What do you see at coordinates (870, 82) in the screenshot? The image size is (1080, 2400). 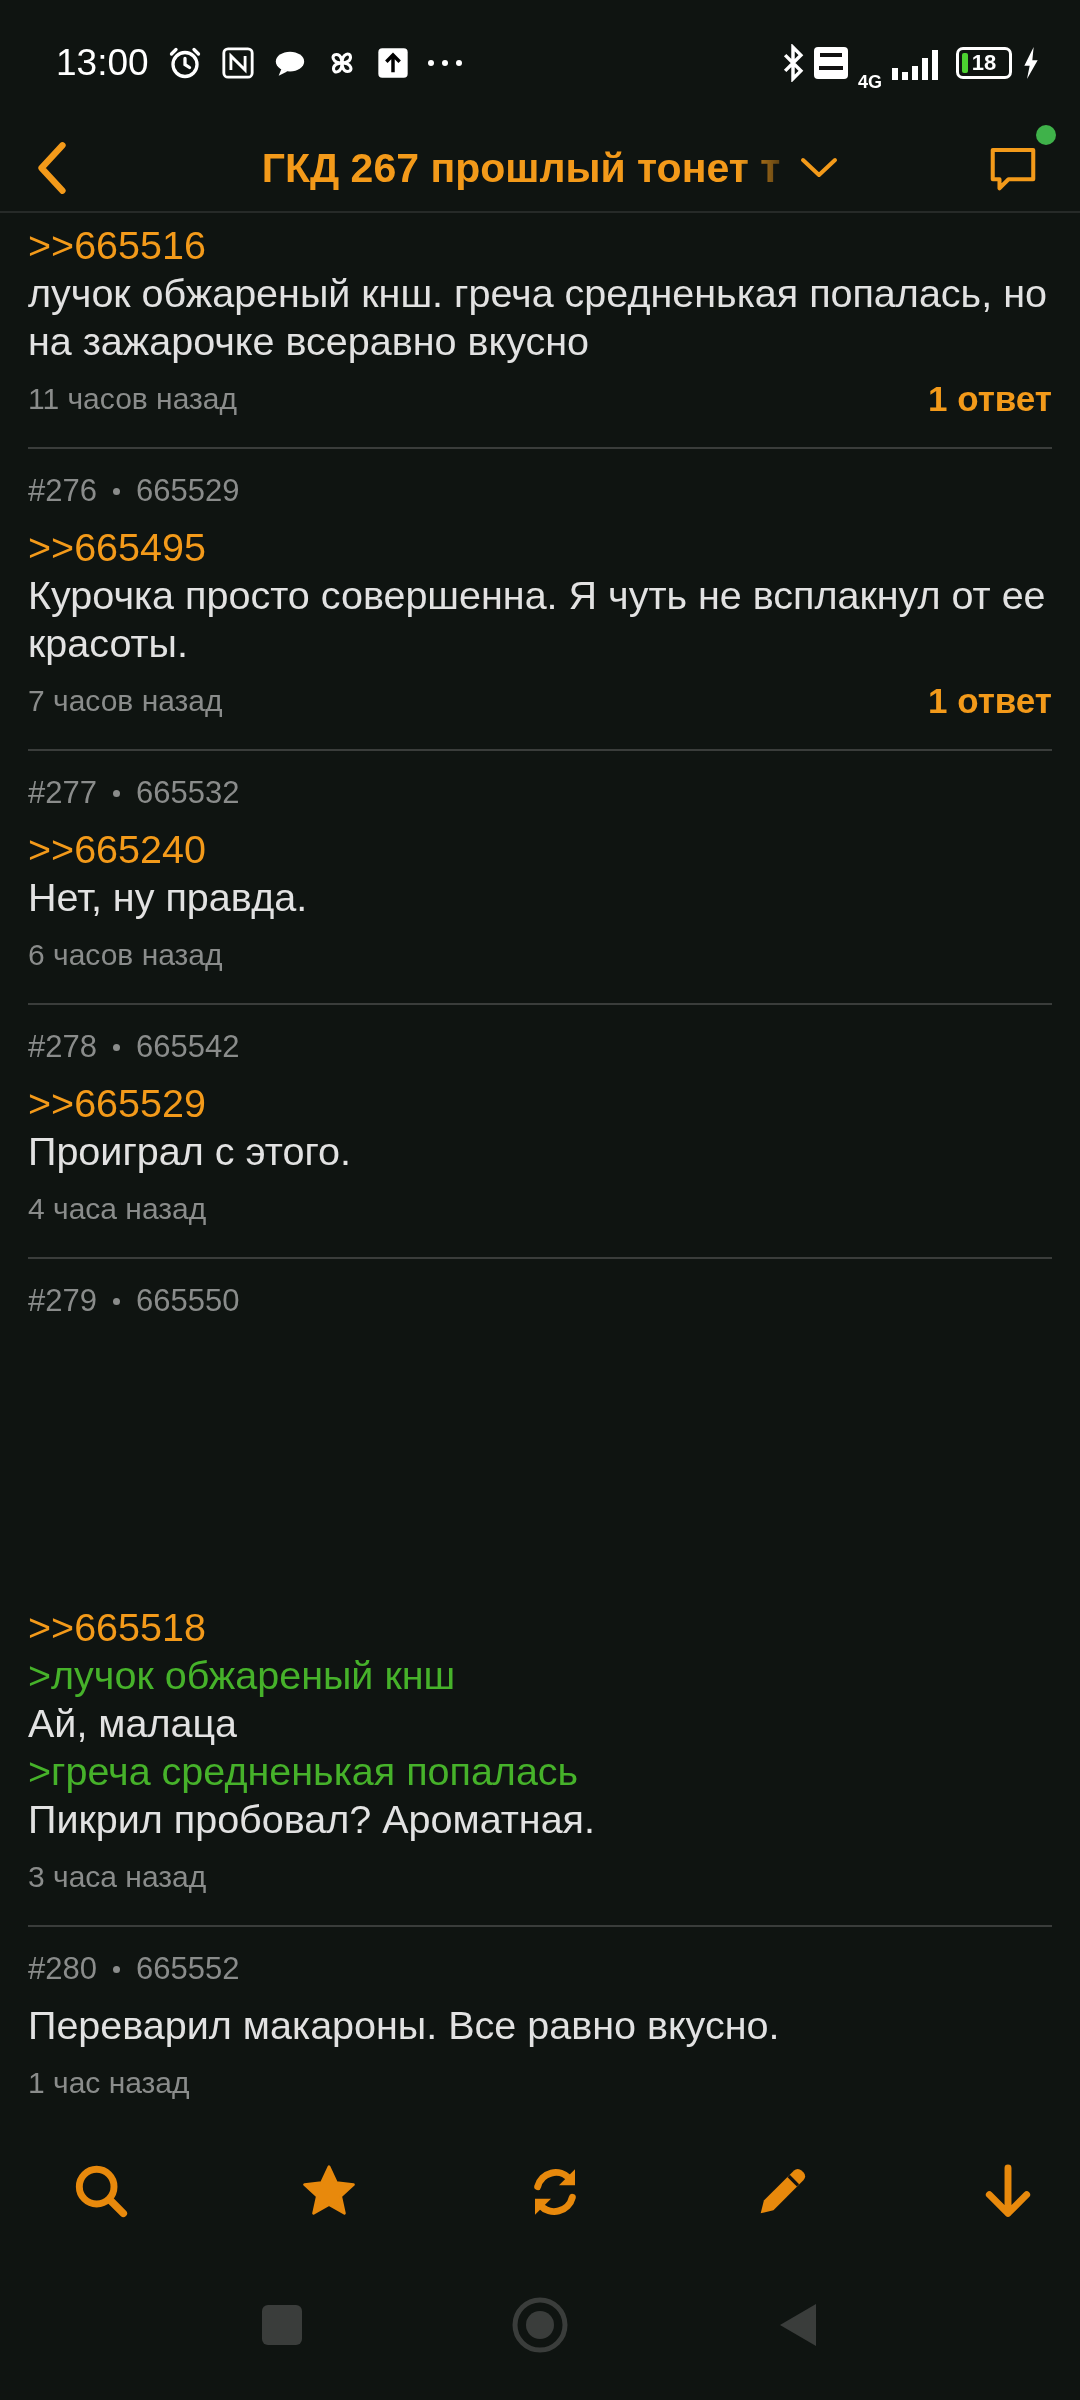 I see `network-type: 4G` at bounding box center [870, 82].